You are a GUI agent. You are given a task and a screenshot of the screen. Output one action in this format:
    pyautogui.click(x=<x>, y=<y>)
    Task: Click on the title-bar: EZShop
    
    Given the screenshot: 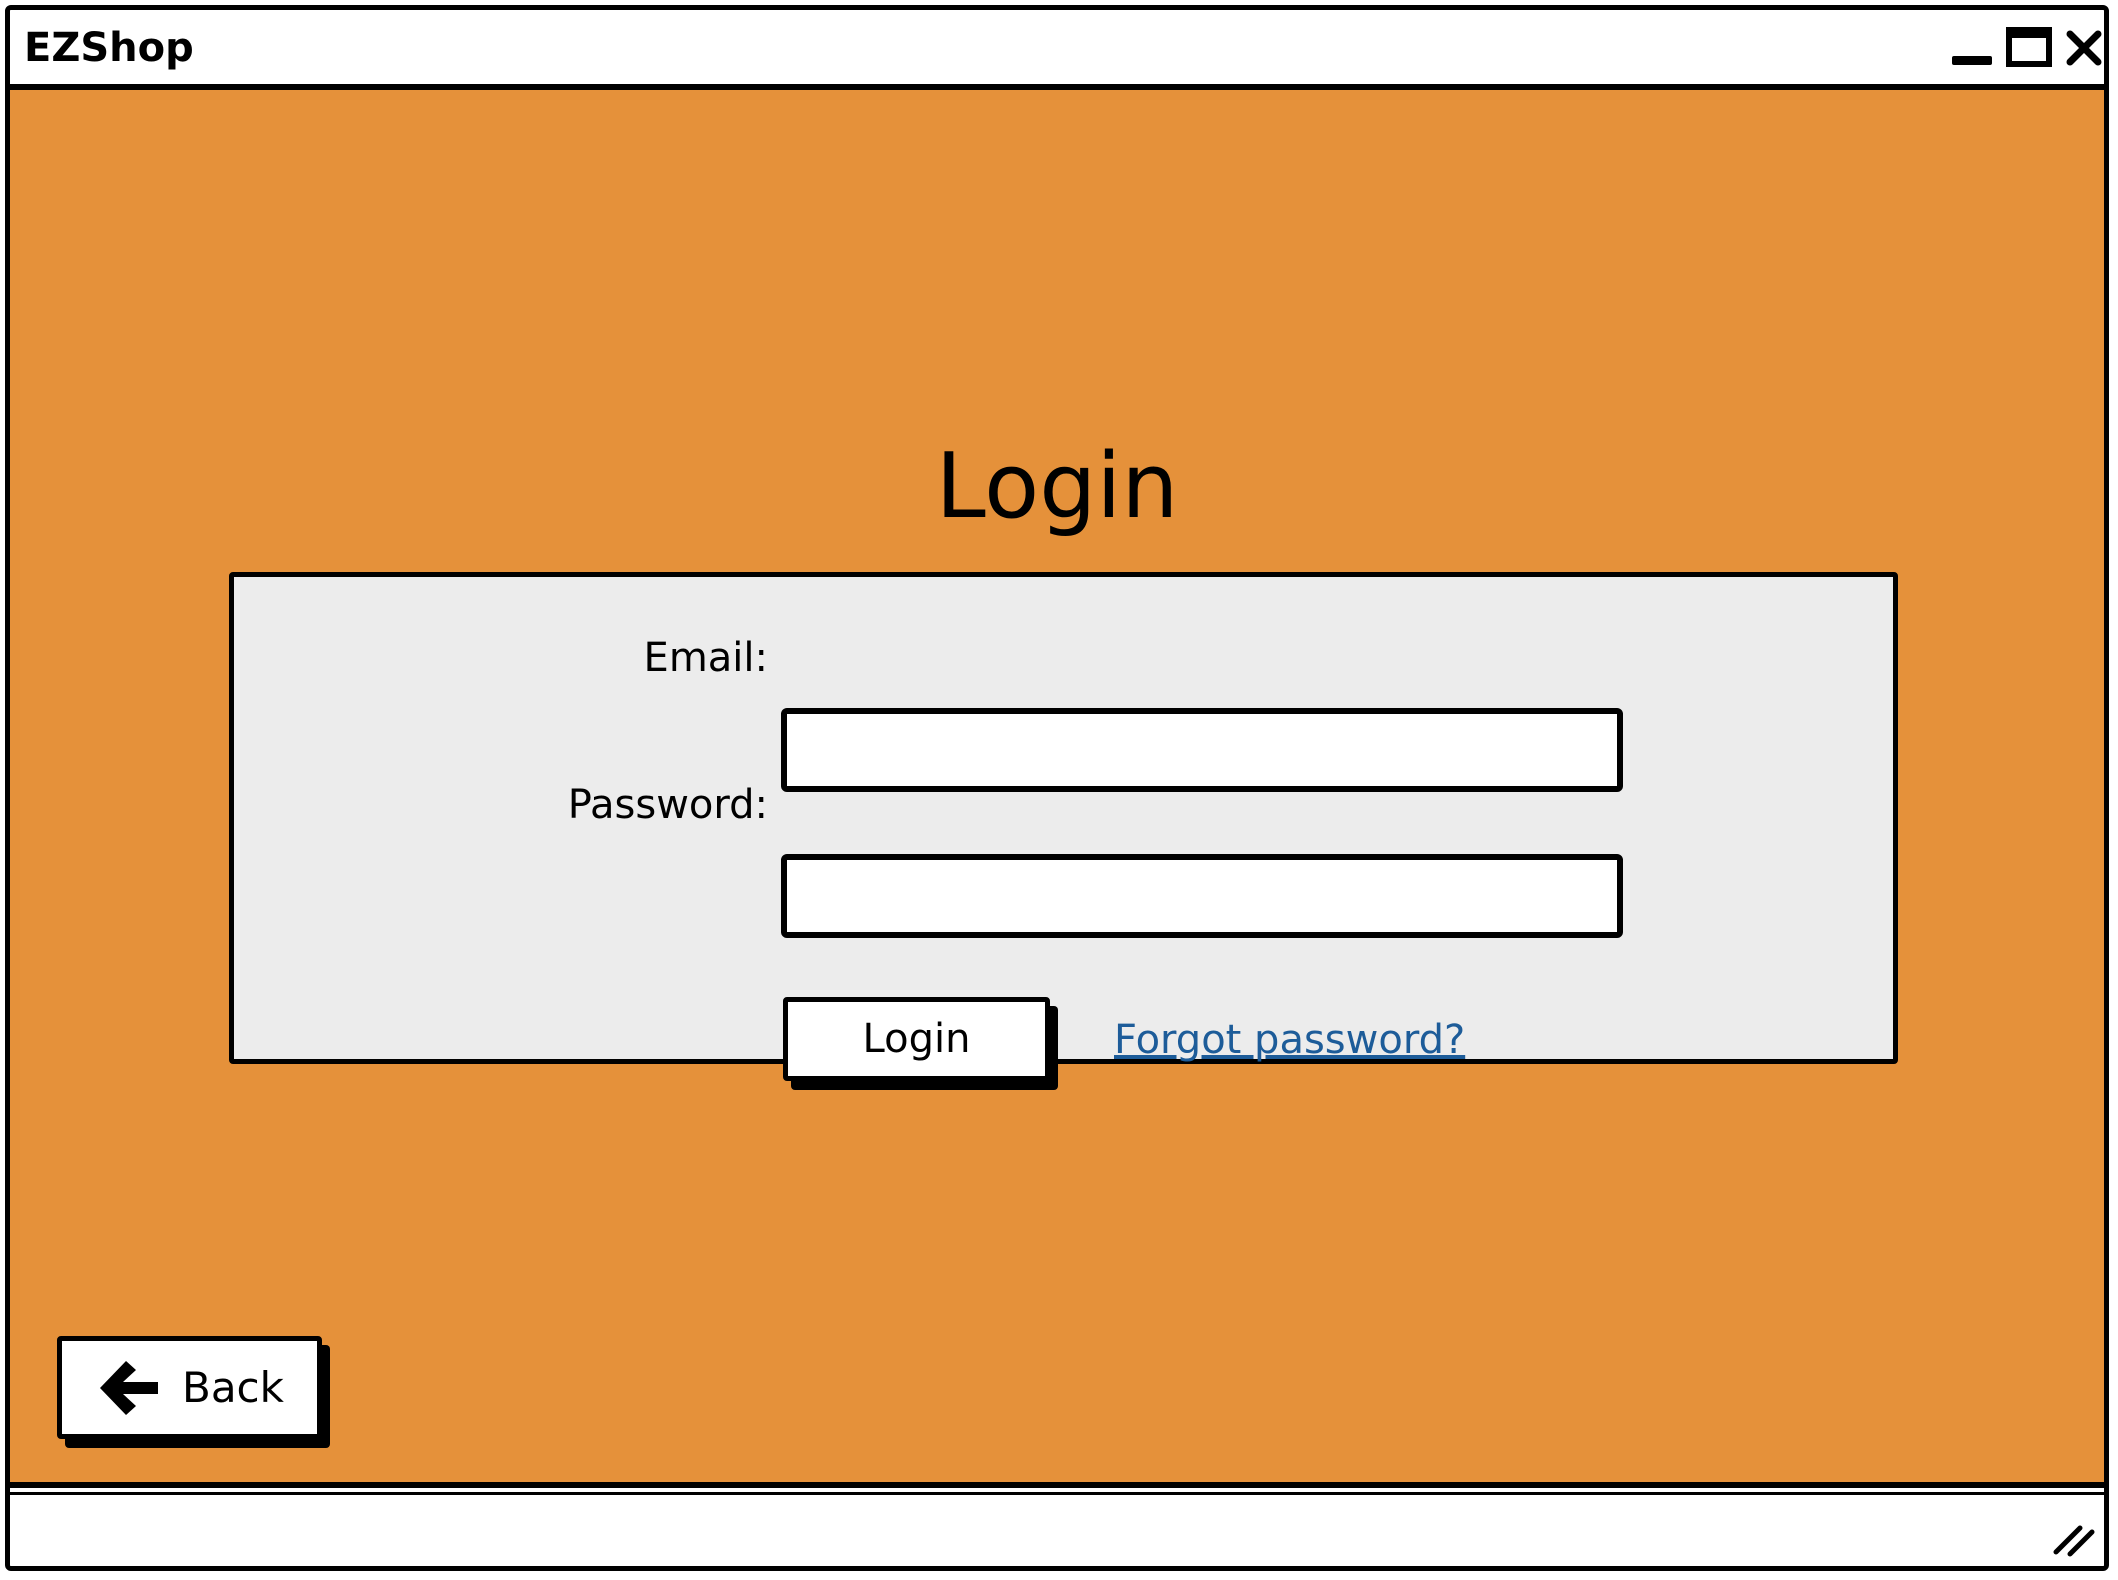 What is the action you would take?
    pyautogui.click(x=1057, y=50)
    